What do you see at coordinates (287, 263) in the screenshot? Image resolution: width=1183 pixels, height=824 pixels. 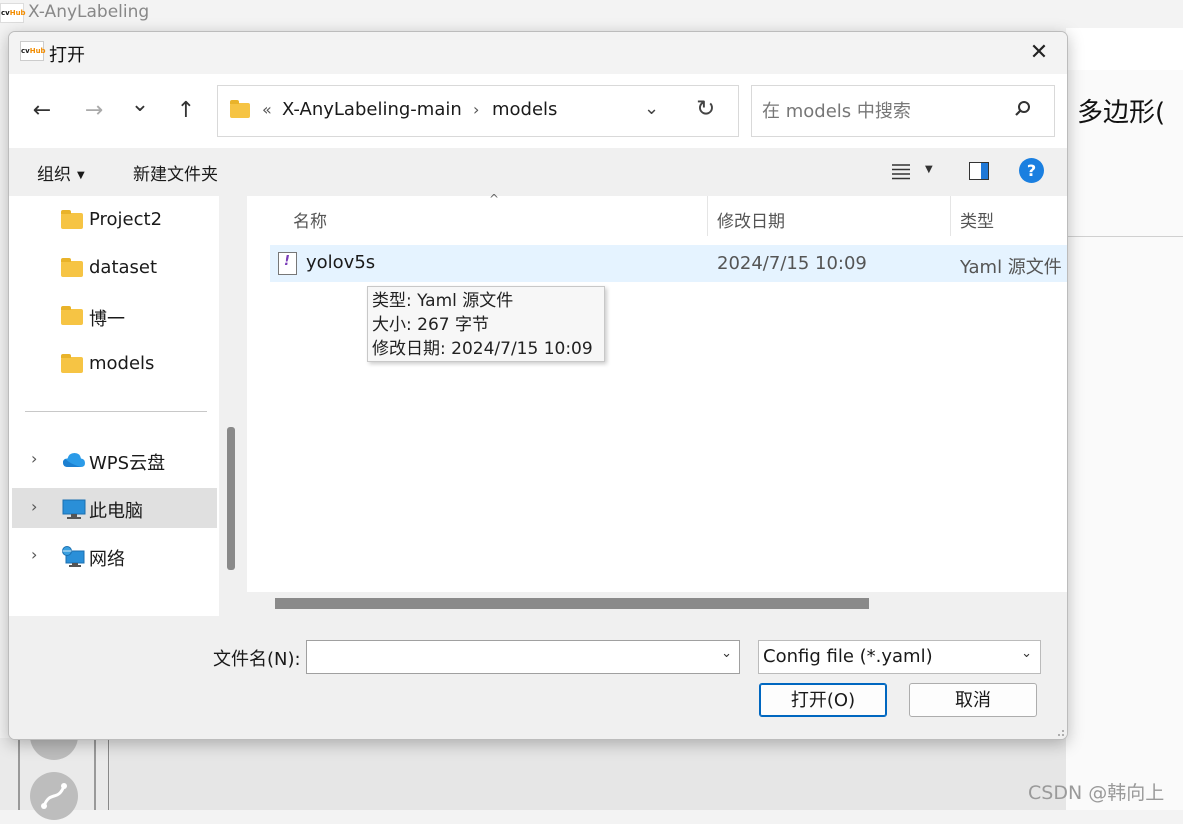 I see `yaml-file-icon: !` at bounding box center [287, 263].